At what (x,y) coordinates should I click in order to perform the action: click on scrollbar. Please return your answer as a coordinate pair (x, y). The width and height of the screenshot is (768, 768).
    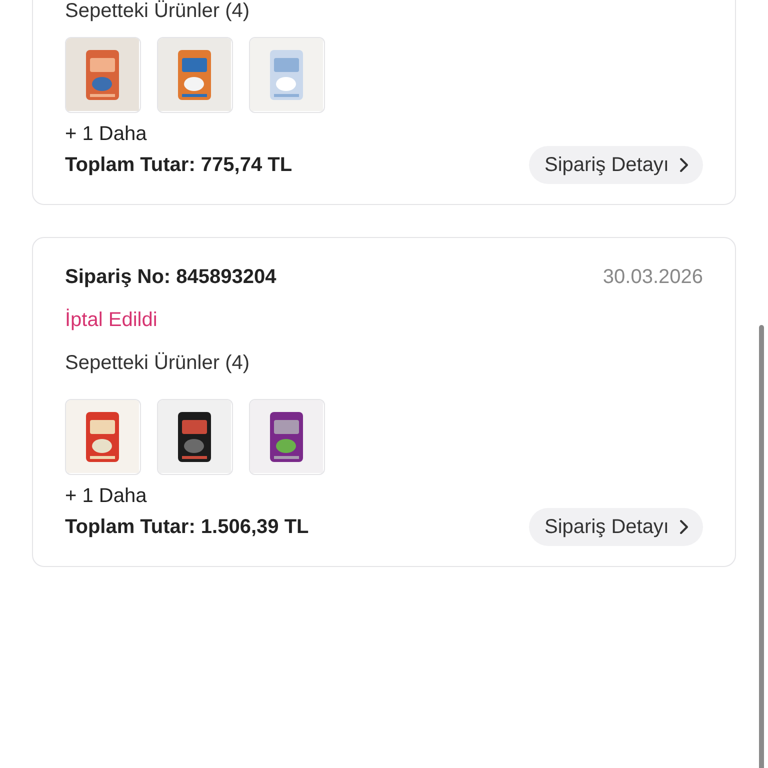
    Looking at the image, I should click on (761, 546).